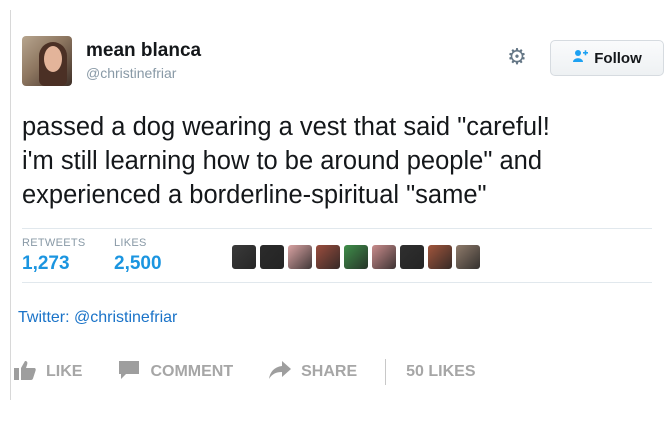 Image resolution: width=668 pixels, height=434 pixels. I want to click on likes-count: 2,500, so click(138, 264).